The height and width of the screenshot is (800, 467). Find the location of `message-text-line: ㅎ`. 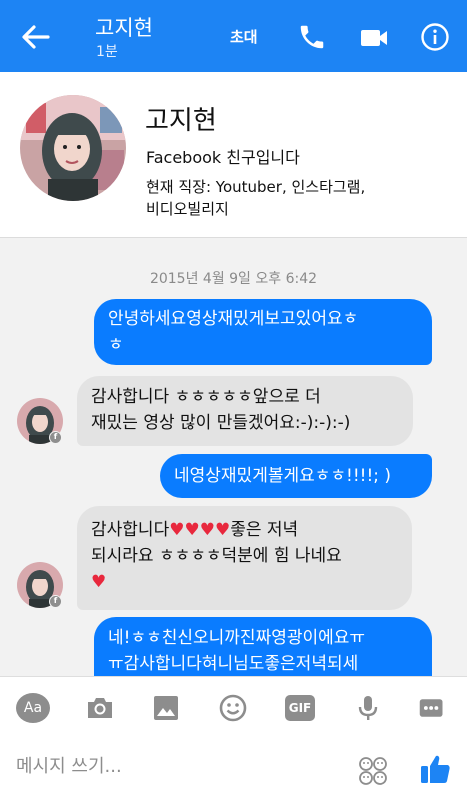

message-text-line: ㅎ is located at coordinates (116, 345).